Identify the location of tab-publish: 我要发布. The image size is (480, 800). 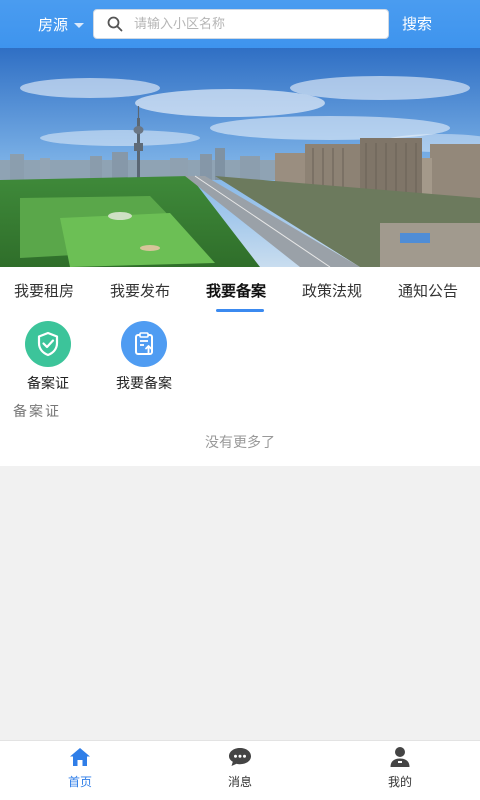
(140, 291).